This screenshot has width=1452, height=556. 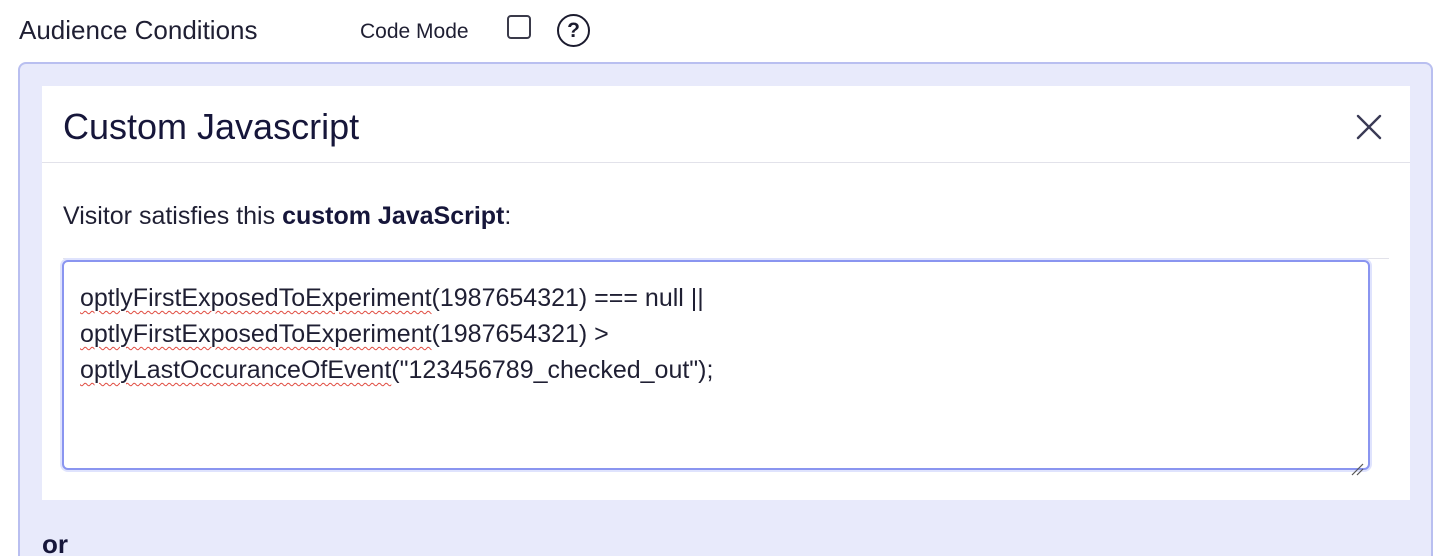 I want to click on condition-title: Custom Javascript, so click(x=211, y=126).